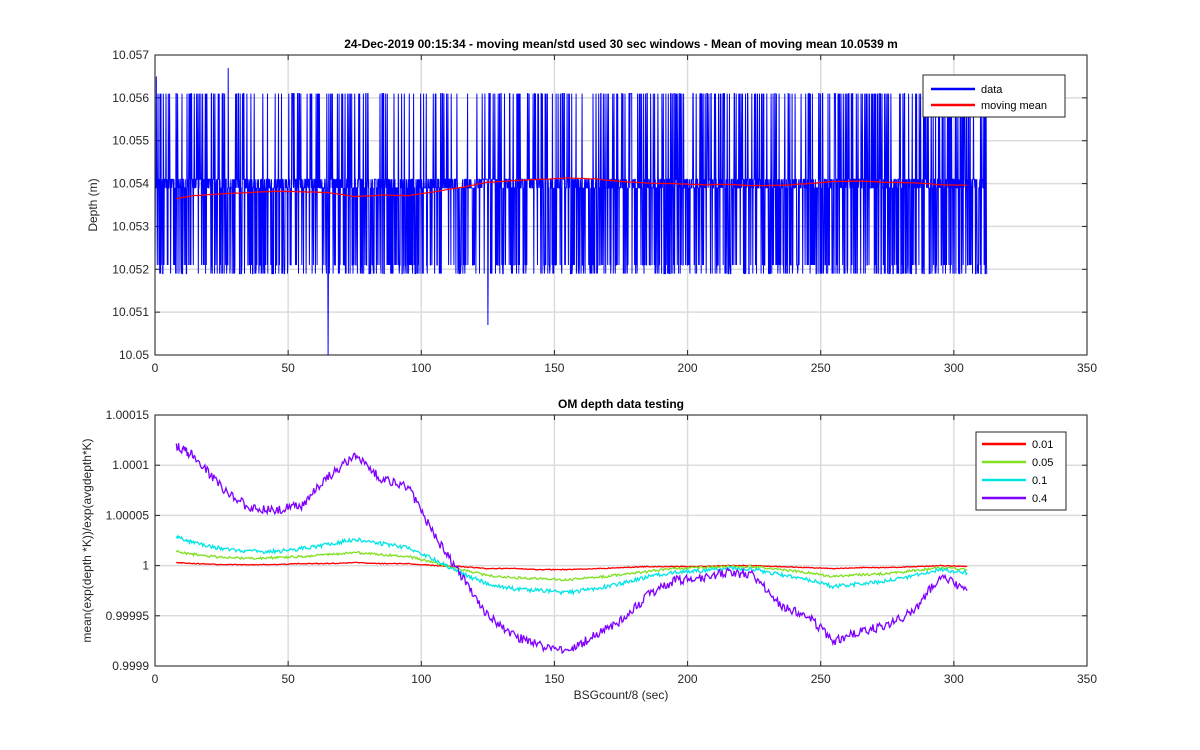 The width and height of the screenshot is (1200, 750). Describe the element at coordinates (128, 515) in the screenshot. I see `y-tick-label: 1.00005` at that location.